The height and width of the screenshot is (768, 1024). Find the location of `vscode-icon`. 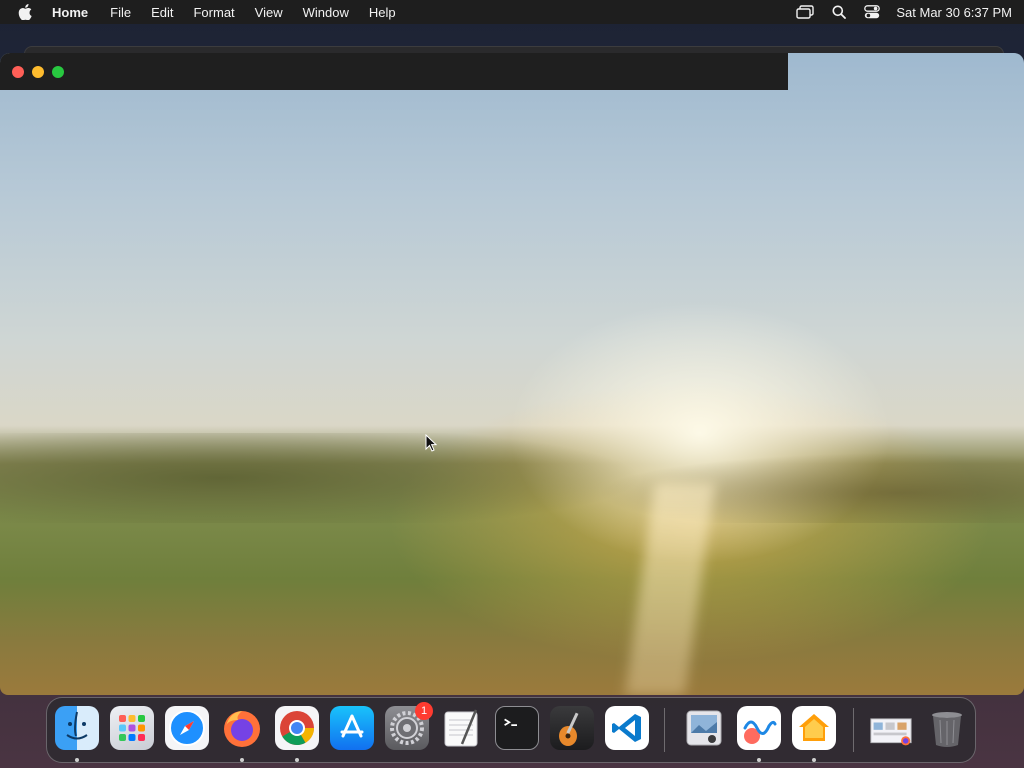

vscode-icon is located at coordinates (627, 728).